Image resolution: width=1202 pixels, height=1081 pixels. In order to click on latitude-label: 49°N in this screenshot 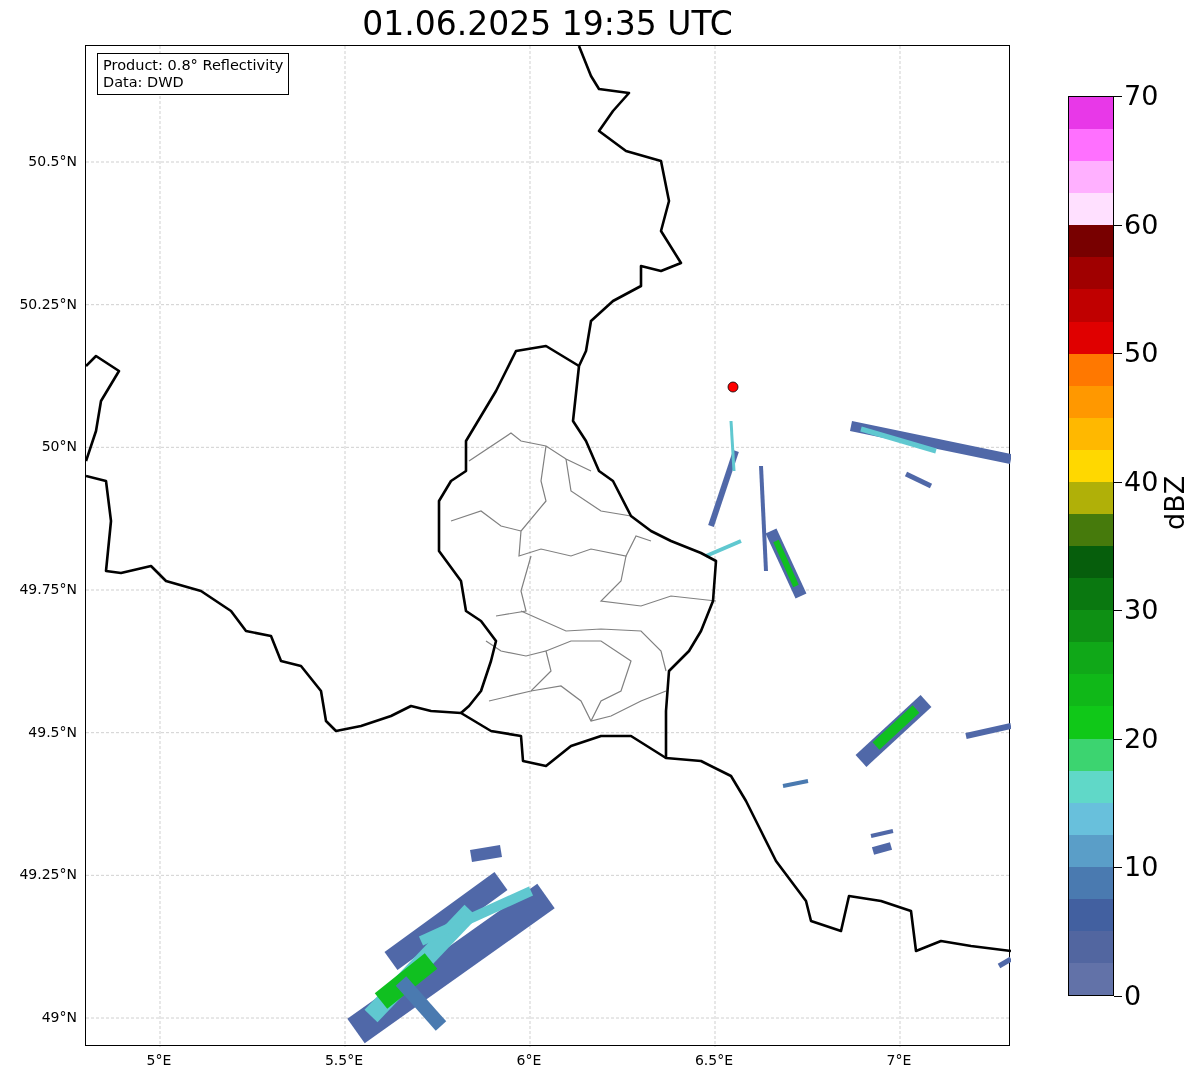, I will do `click(59, 1017)`.